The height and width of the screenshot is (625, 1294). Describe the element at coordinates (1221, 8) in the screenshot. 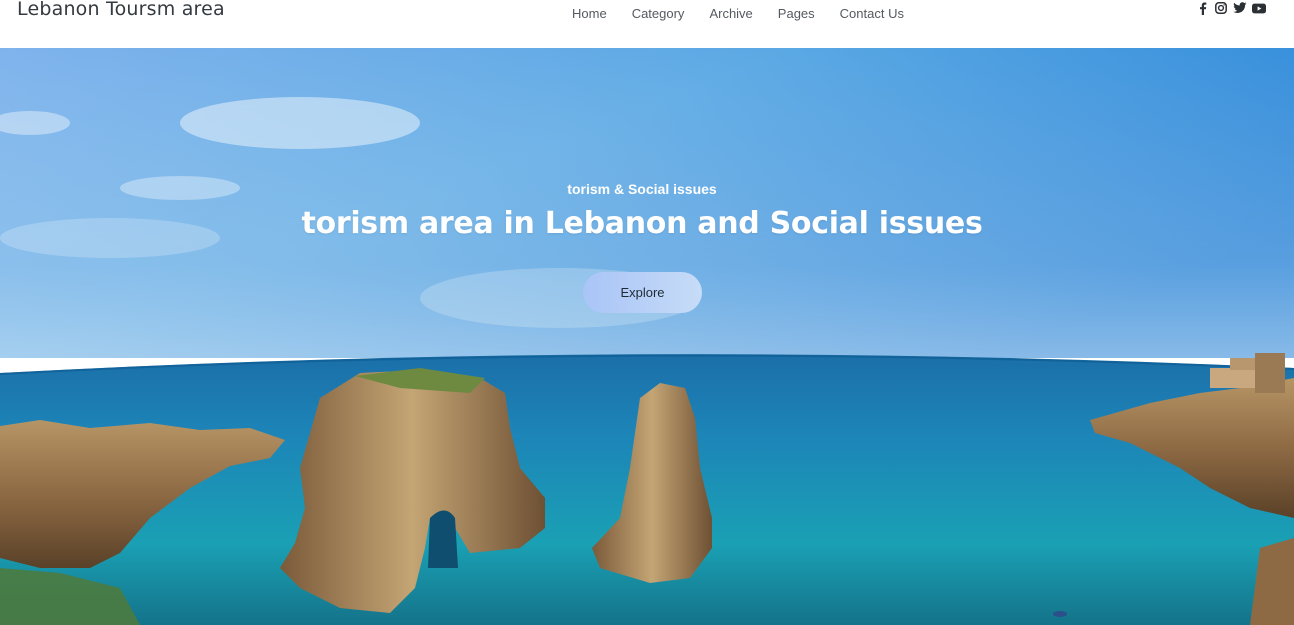

I see `instagram-icon` at that location.